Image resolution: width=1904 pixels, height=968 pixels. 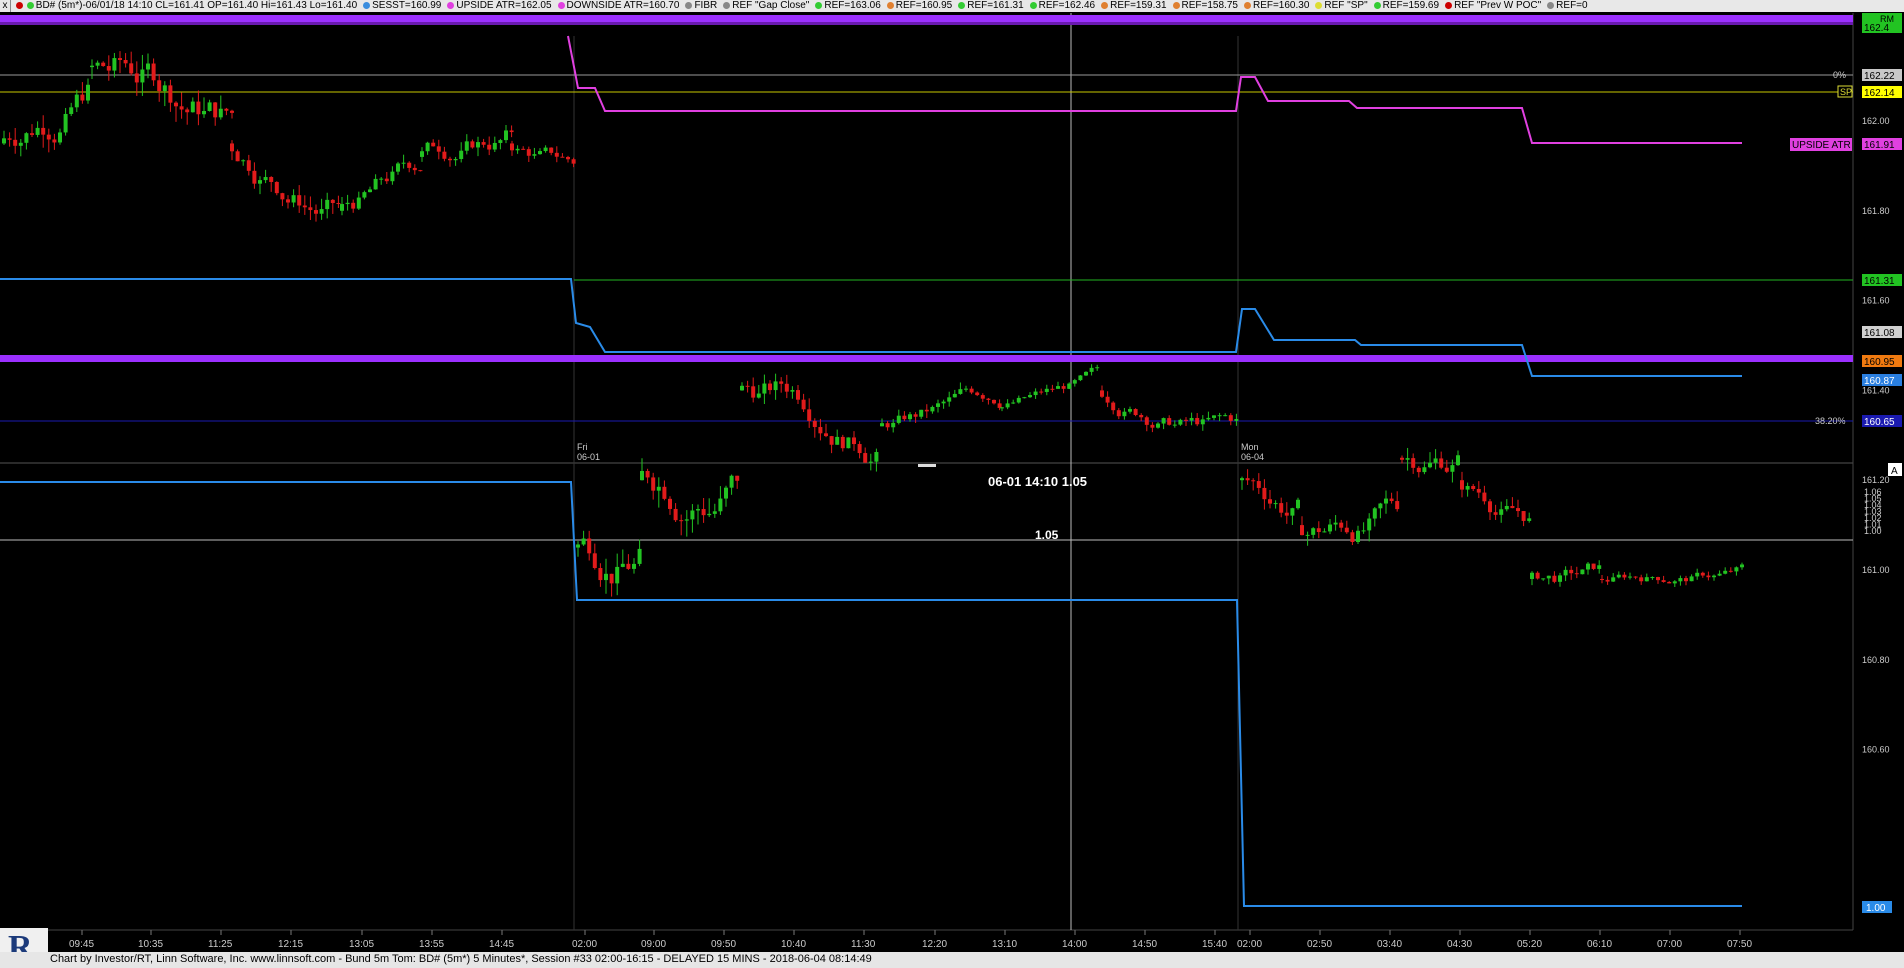 What do you see at coordinates (1252, 457) in the screenshot?
I see `session-date-label: 06-04` at bounding box center [1252, 457].